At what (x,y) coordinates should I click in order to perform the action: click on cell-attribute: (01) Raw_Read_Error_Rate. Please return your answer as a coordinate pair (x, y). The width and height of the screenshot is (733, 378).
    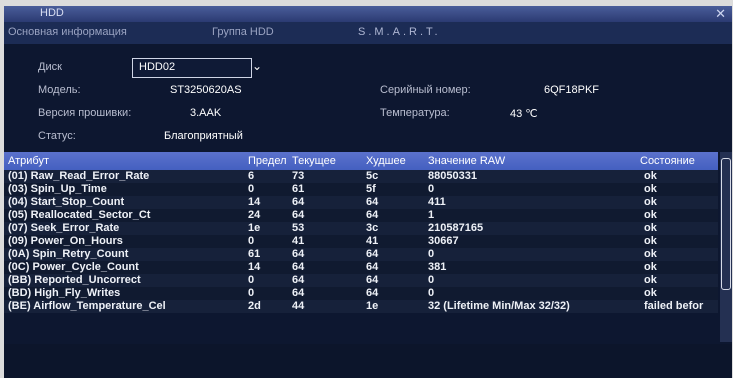
    Looking at the image, I should click on (79, 176).